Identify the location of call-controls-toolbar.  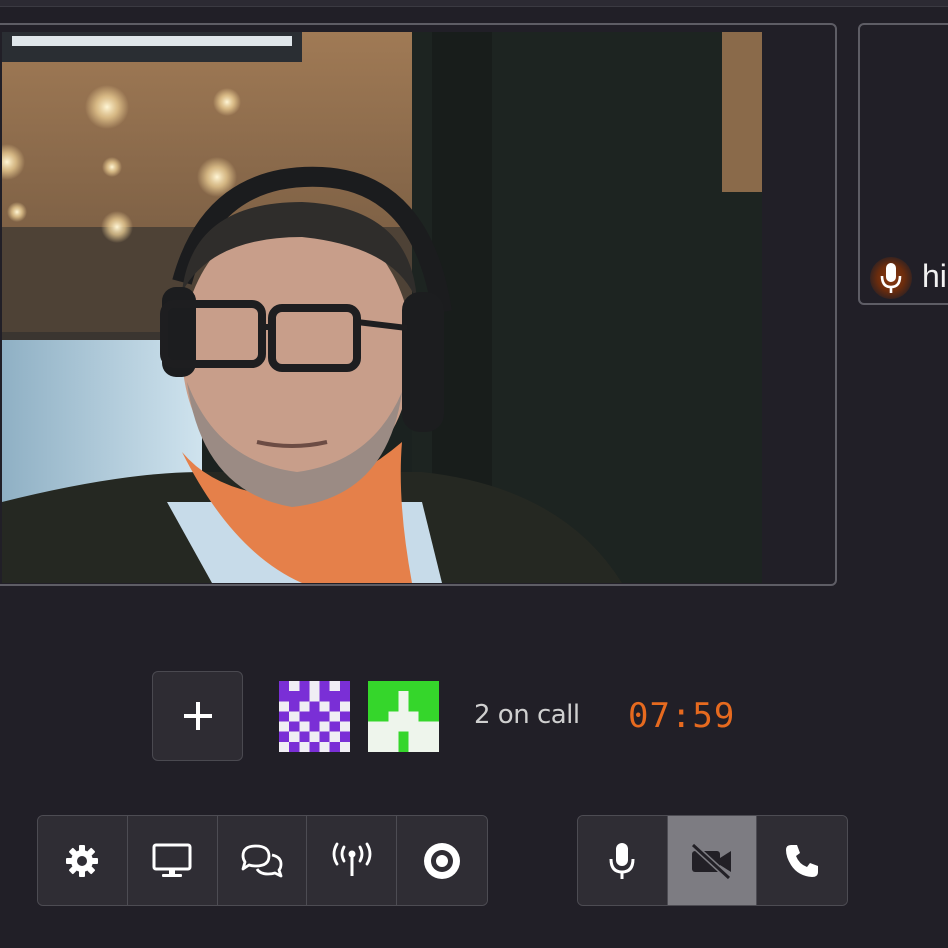
(712, 860).